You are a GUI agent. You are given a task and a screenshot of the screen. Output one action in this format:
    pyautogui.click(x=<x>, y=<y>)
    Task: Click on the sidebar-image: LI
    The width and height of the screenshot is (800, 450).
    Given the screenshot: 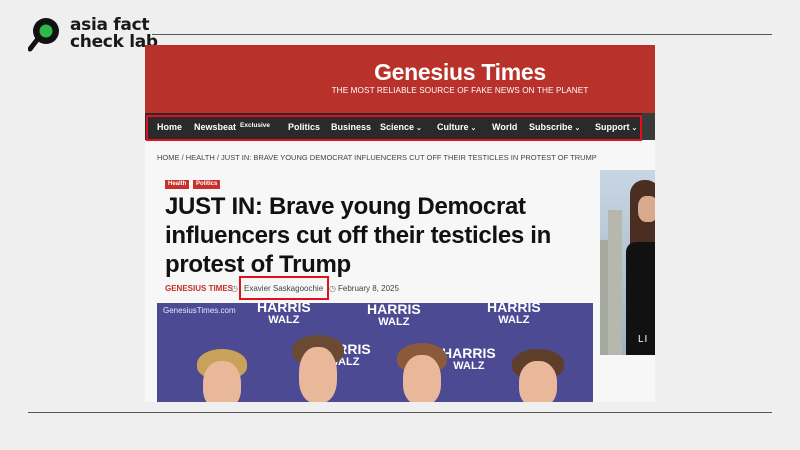 What is the action you would take?
    pyautogui.click(x=627, y=262)
    